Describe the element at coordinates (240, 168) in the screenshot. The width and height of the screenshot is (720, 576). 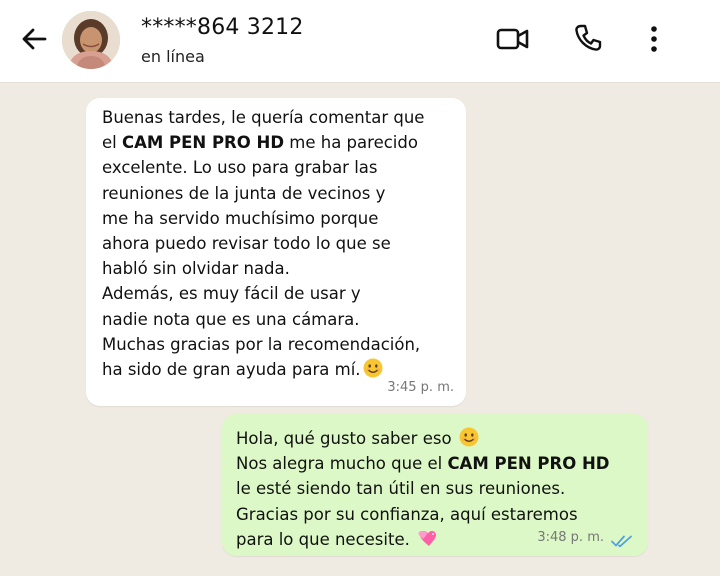
I see `message-line: excelente. Lo uso para grabar las` at that location.